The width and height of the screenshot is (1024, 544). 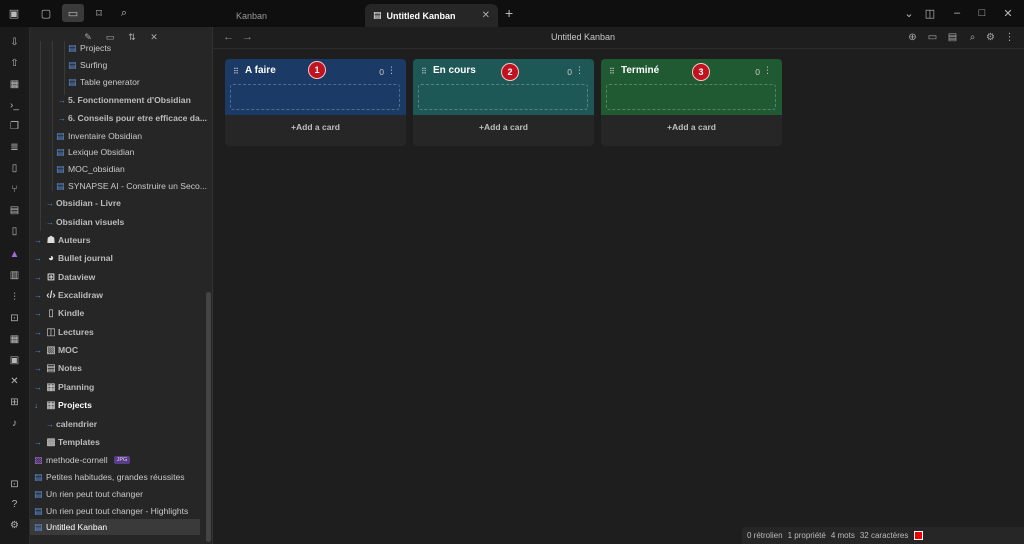 What do you see at coordinates (121, 100) in the screenshot?
I see `list-item: → 5. Fonctionnement d'Obsidian` at bounding box center [121, 100].